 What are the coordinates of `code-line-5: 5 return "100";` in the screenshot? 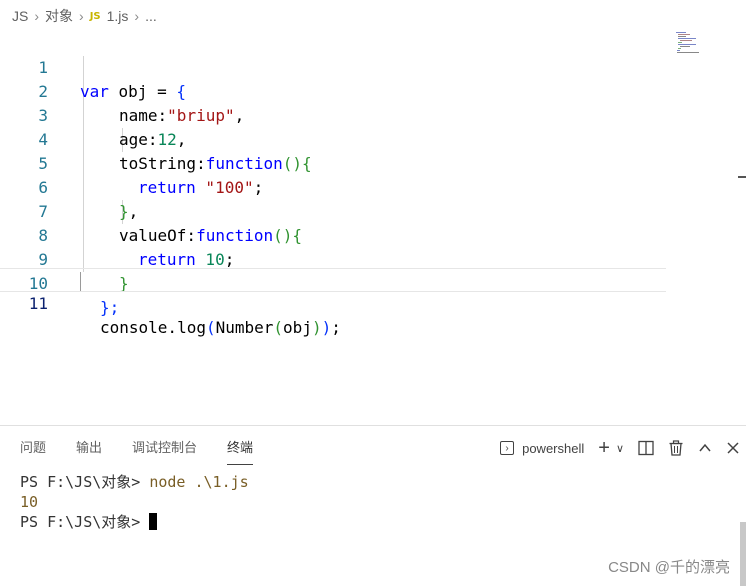 It's located at (333, 162).